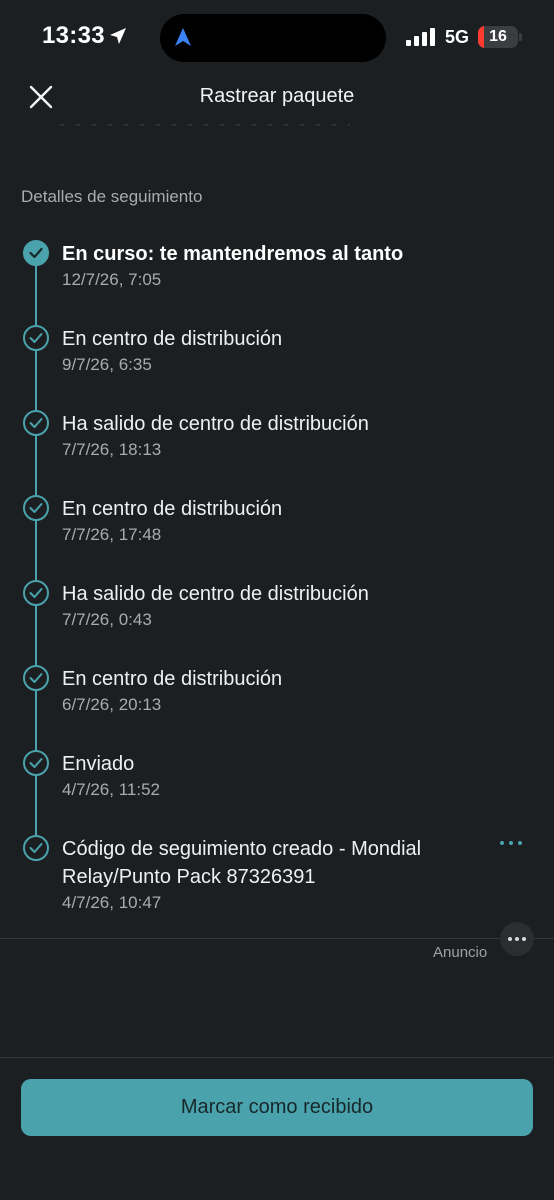 This screenshot has width=554, height=1200. I want to click on footer-divider, so click(277, 1057).